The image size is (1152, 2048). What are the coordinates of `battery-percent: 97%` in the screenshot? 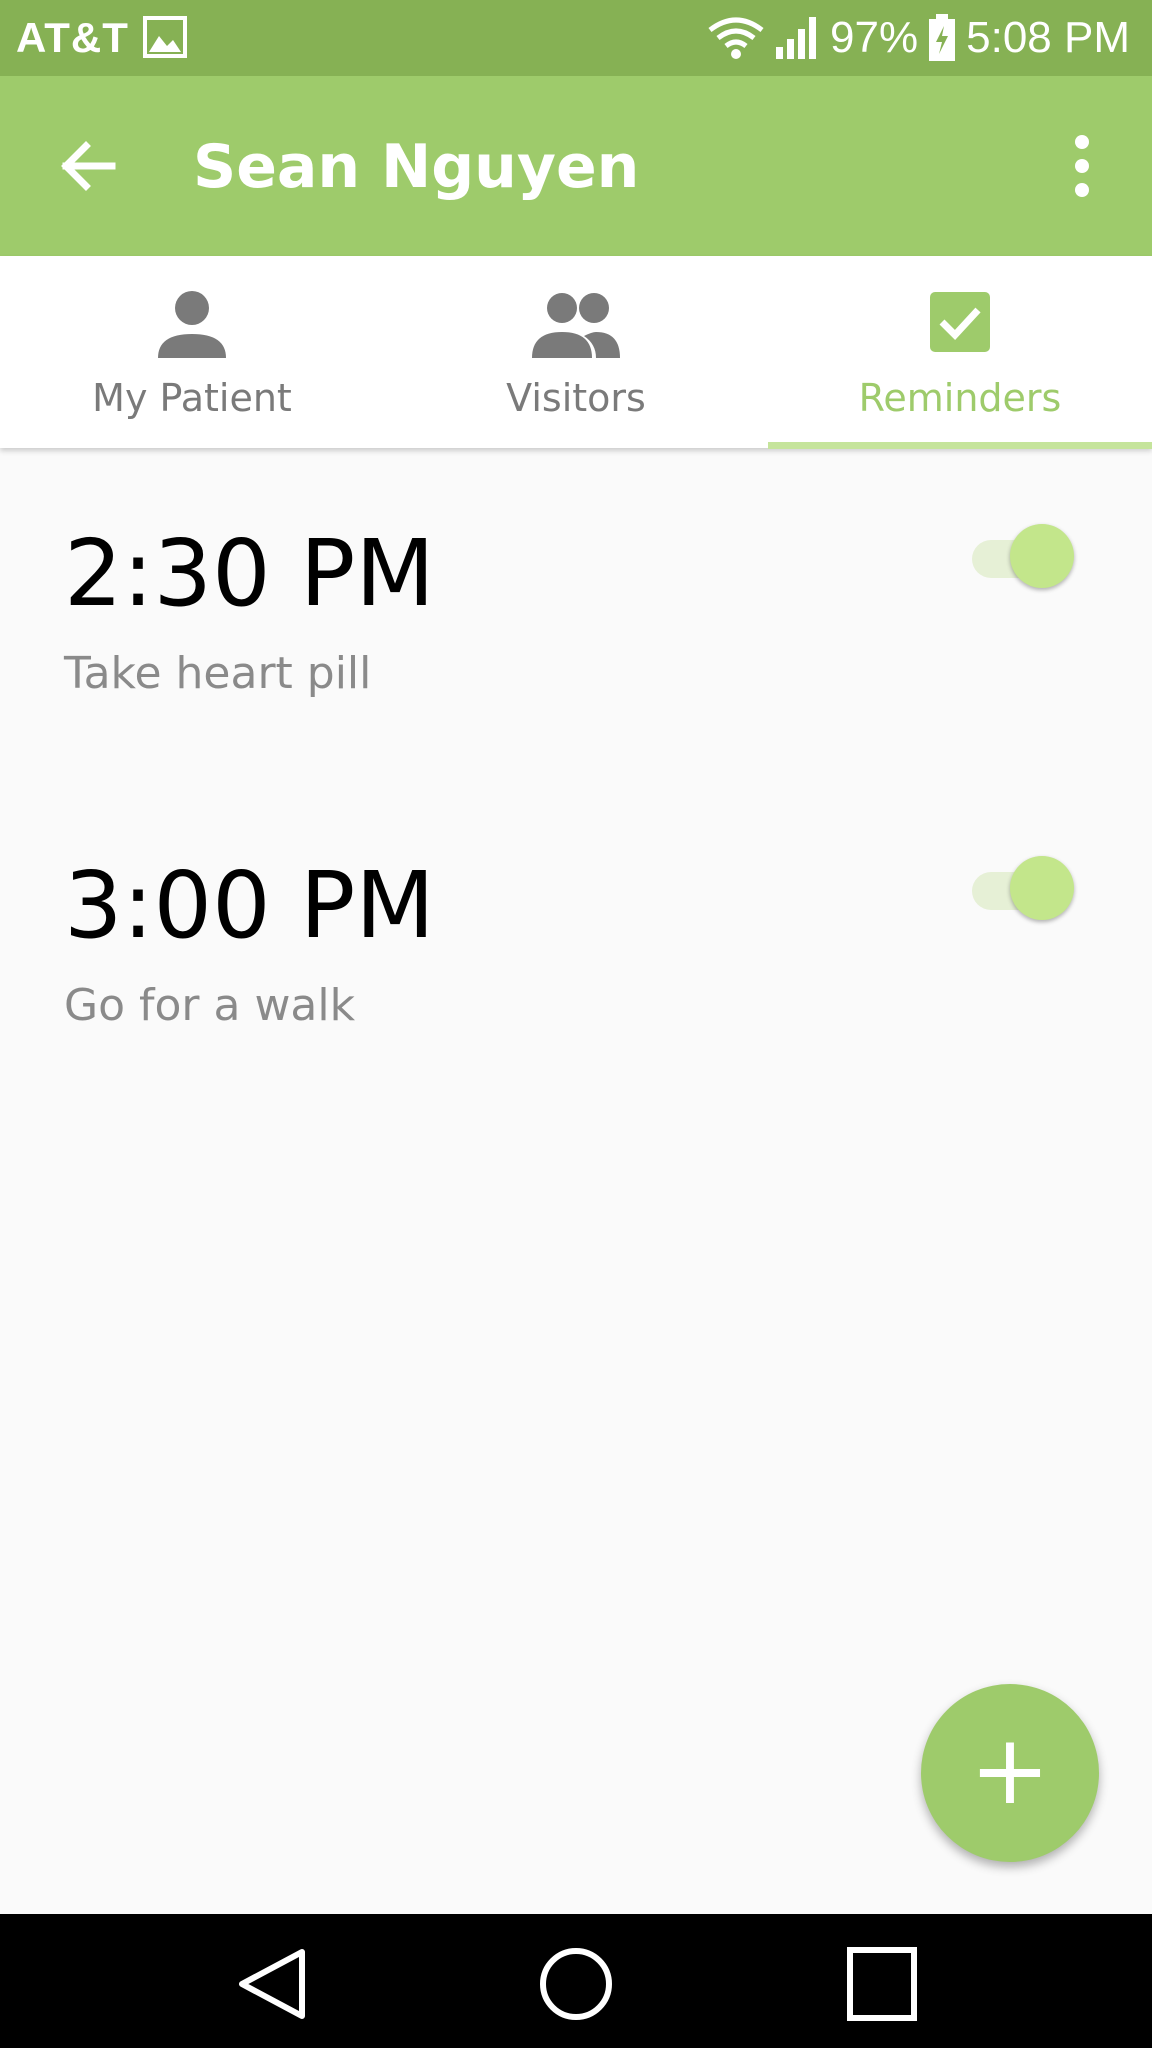 It's located at (874, 37).